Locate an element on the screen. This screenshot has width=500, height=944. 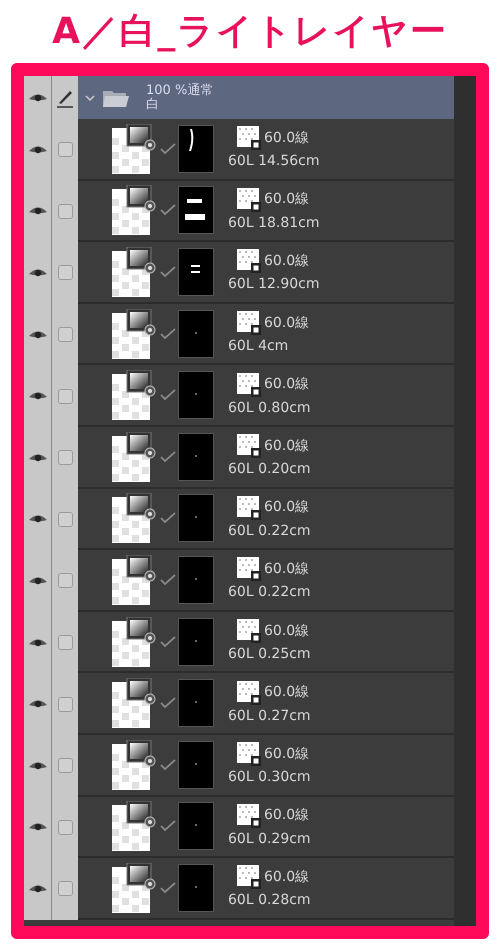
layer-name: 60L 0.30cm is located at coordinates (269, 778).